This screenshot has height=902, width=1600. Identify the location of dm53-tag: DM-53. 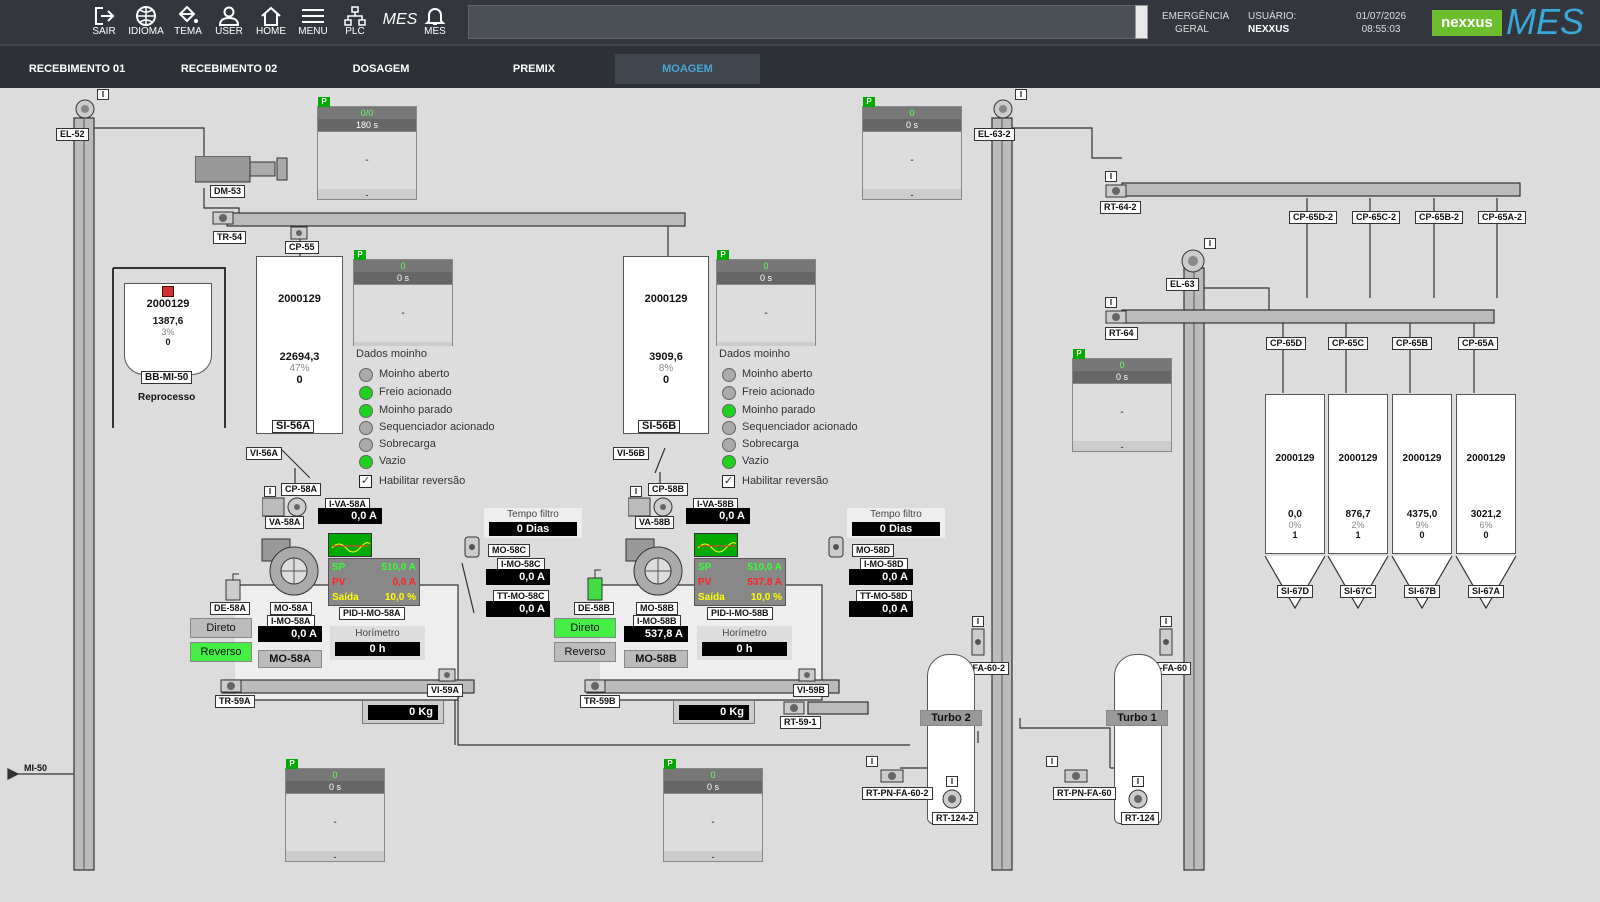
(228, 191).